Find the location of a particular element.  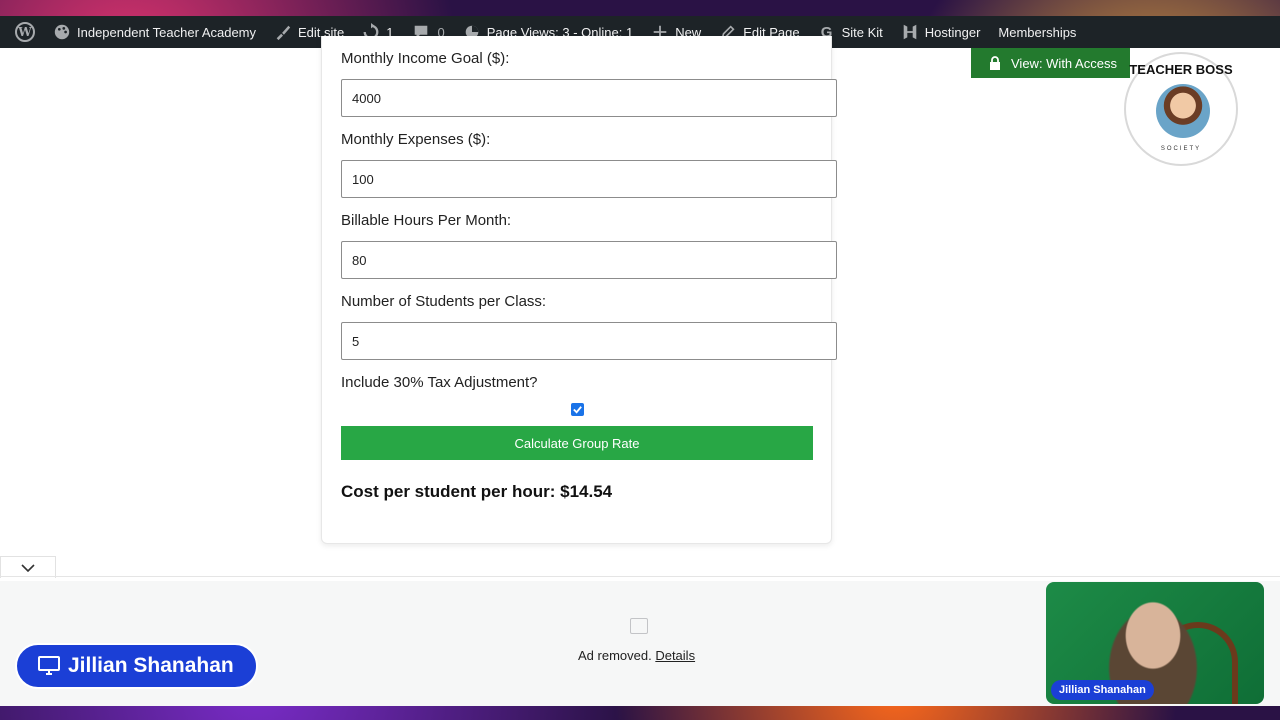

billable-hours-label: Billable Hours Per Month: is located at coordinates (426, 220).